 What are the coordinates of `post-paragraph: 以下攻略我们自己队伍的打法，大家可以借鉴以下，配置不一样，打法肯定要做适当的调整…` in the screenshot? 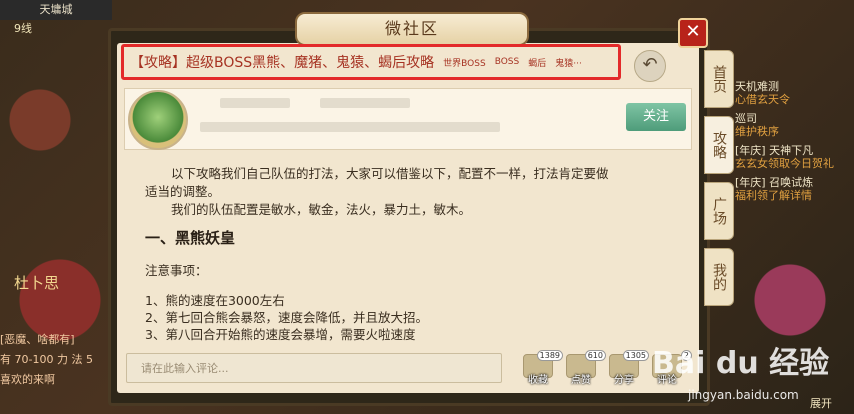 It's located at (377, 182).